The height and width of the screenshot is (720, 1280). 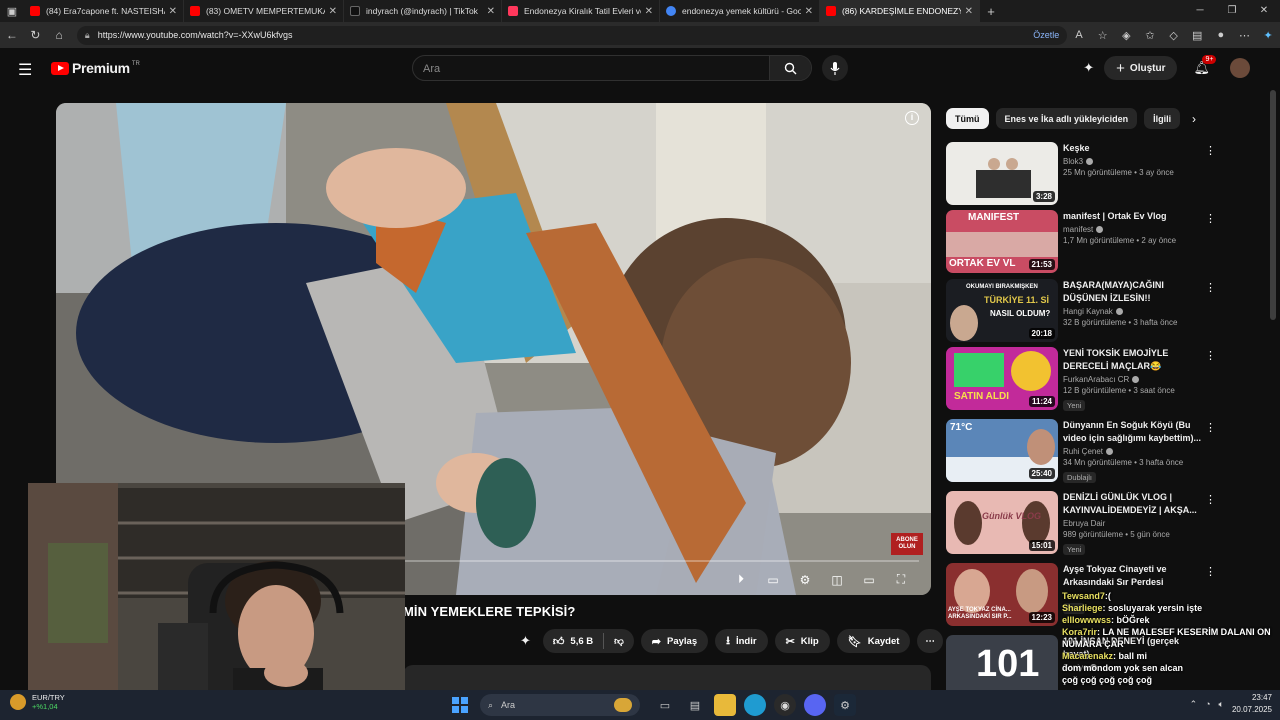 What do you see at coordinates (1088, 68) in the screenshot?
I see `gemini-icon: ✦` at bounding box center [1088, 68].